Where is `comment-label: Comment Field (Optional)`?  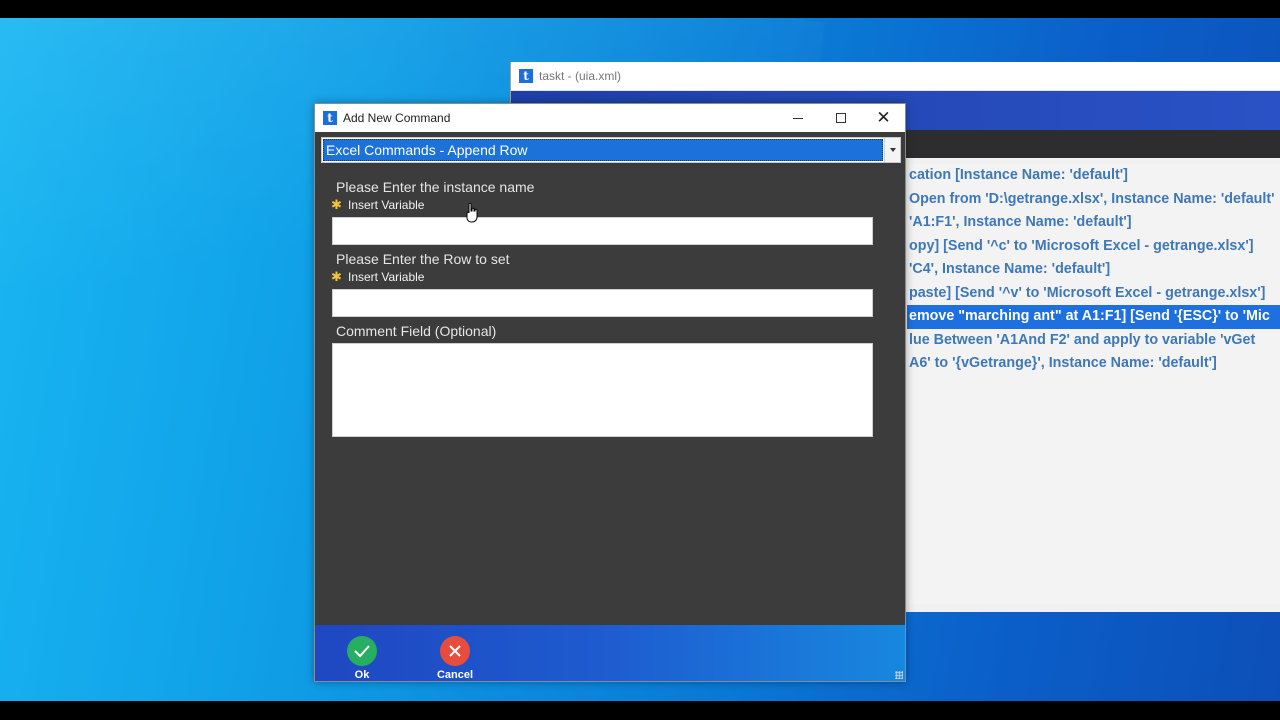 comment-label: Comment Field (Optional) is located at coordinates (416, 331).